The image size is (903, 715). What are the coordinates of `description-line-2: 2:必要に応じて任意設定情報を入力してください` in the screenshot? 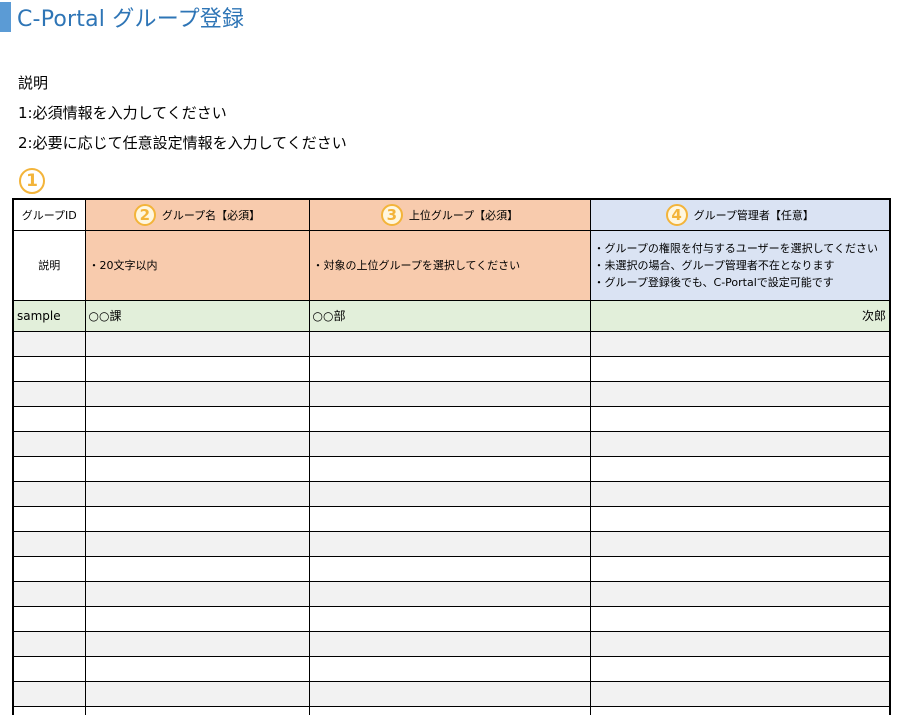 It's located at (182, 143).